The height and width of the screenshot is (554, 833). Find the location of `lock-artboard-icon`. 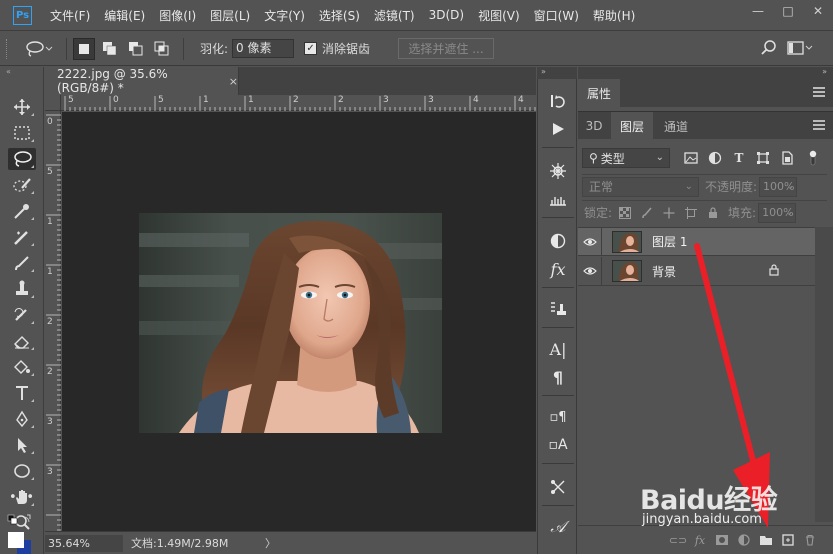

lock-artboard-icon is located at coordinates (691, 213).